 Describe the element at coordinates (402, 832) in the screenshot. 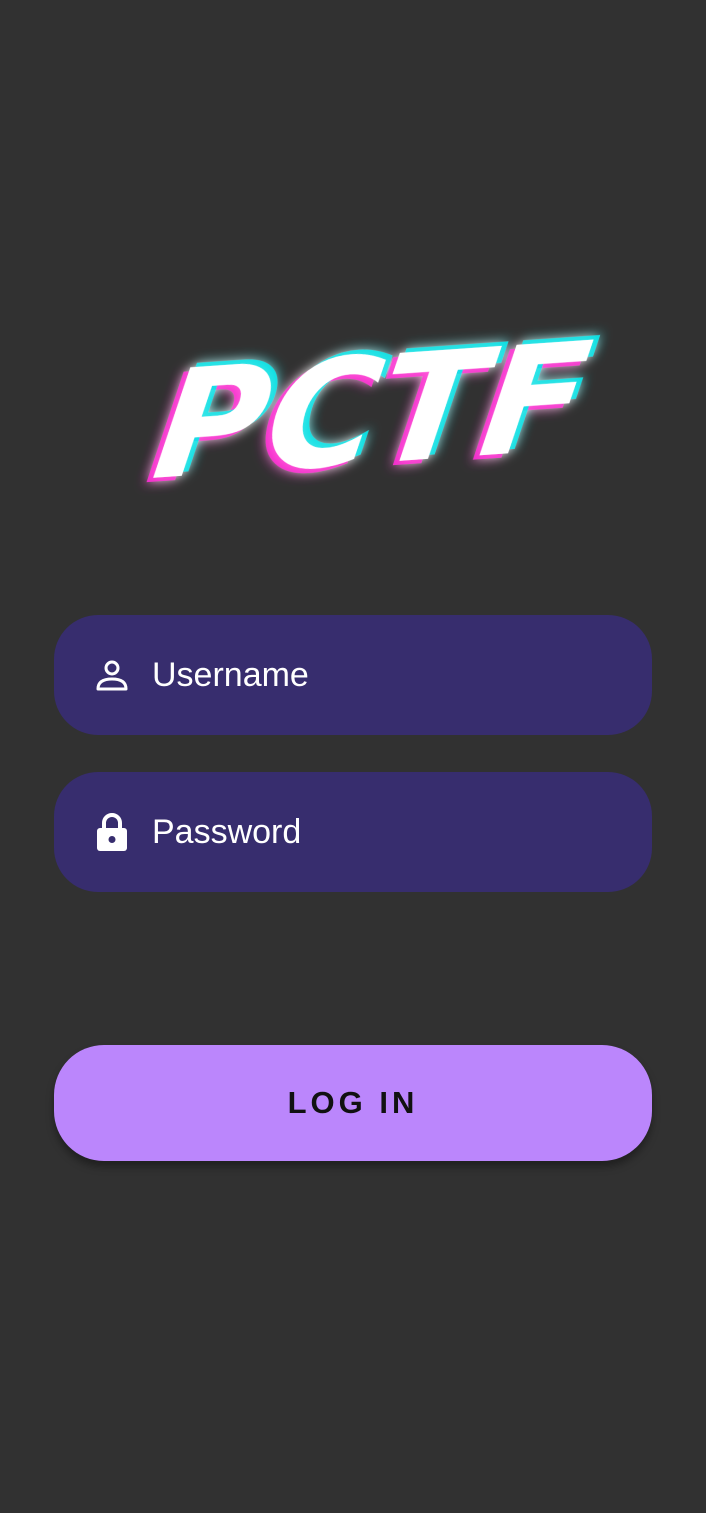

I see `password-input` at that location.